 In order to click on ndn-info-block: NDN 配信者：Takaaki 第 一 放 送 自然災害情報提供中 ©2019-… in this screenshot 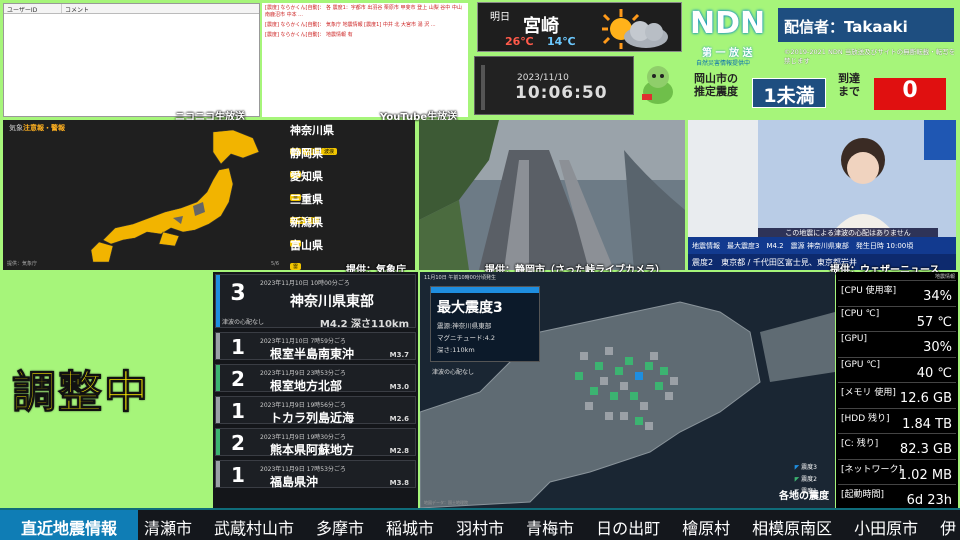, I will do `click(823, 61)`.